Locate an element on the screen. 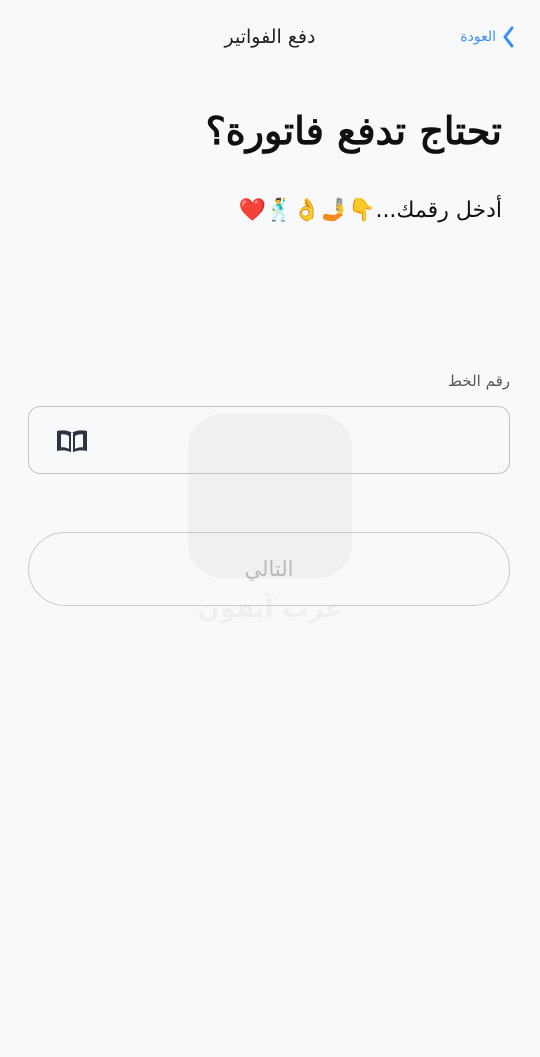 The image size is (540, 1057). line-number-input is located at coordinates (301, 440).